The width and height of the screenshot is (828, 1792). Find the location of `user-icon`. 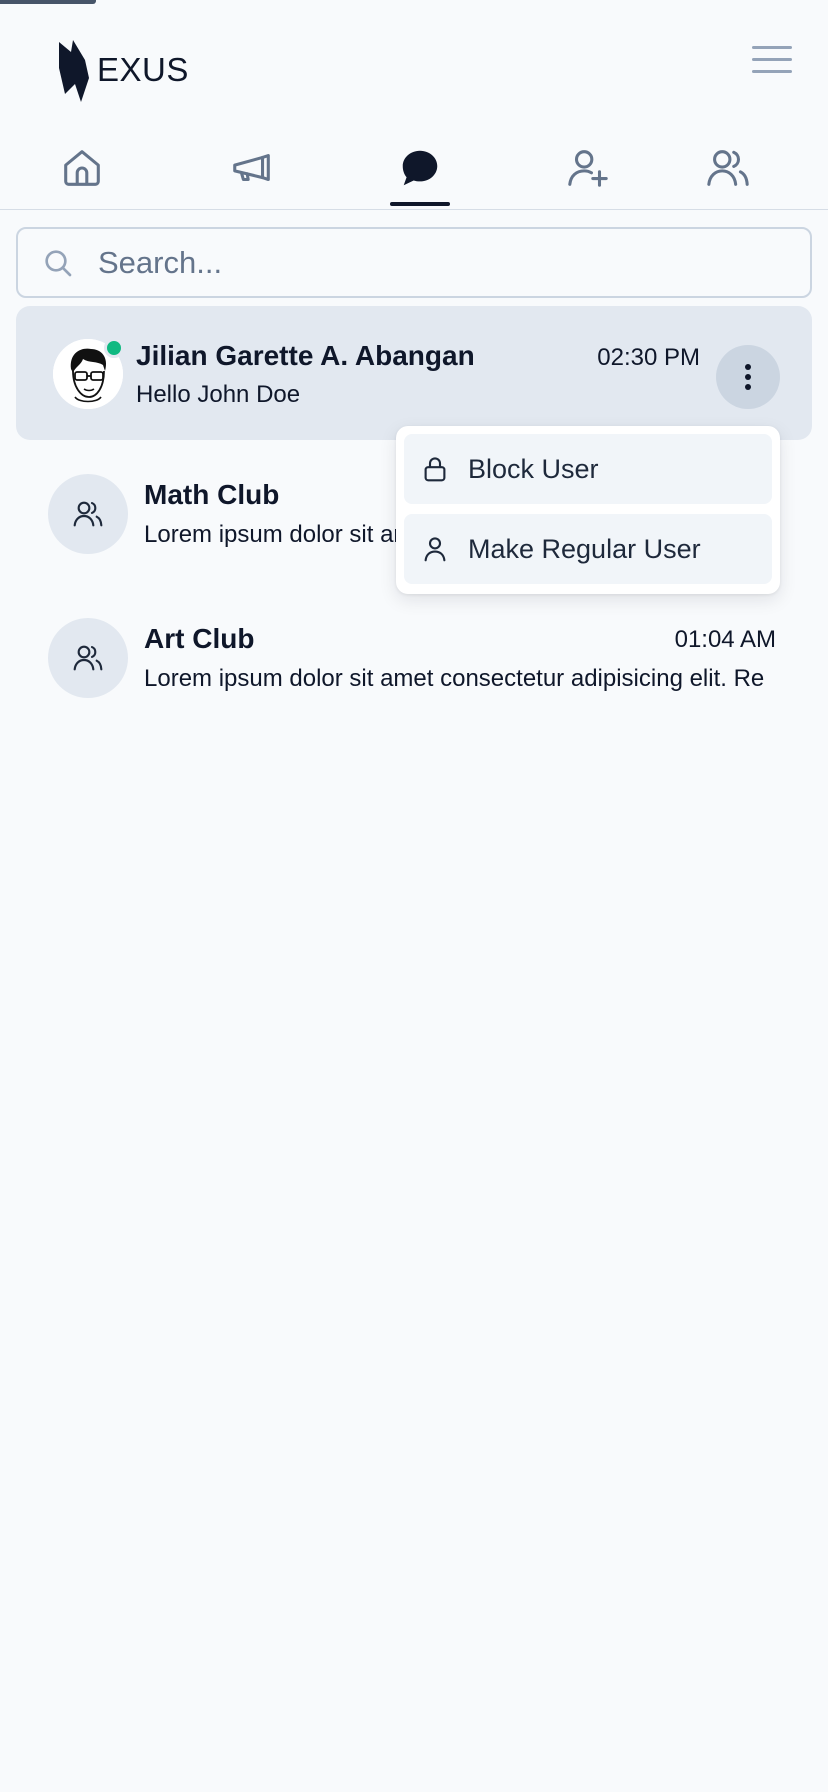

user-icon is located at coordinates (435, 549).